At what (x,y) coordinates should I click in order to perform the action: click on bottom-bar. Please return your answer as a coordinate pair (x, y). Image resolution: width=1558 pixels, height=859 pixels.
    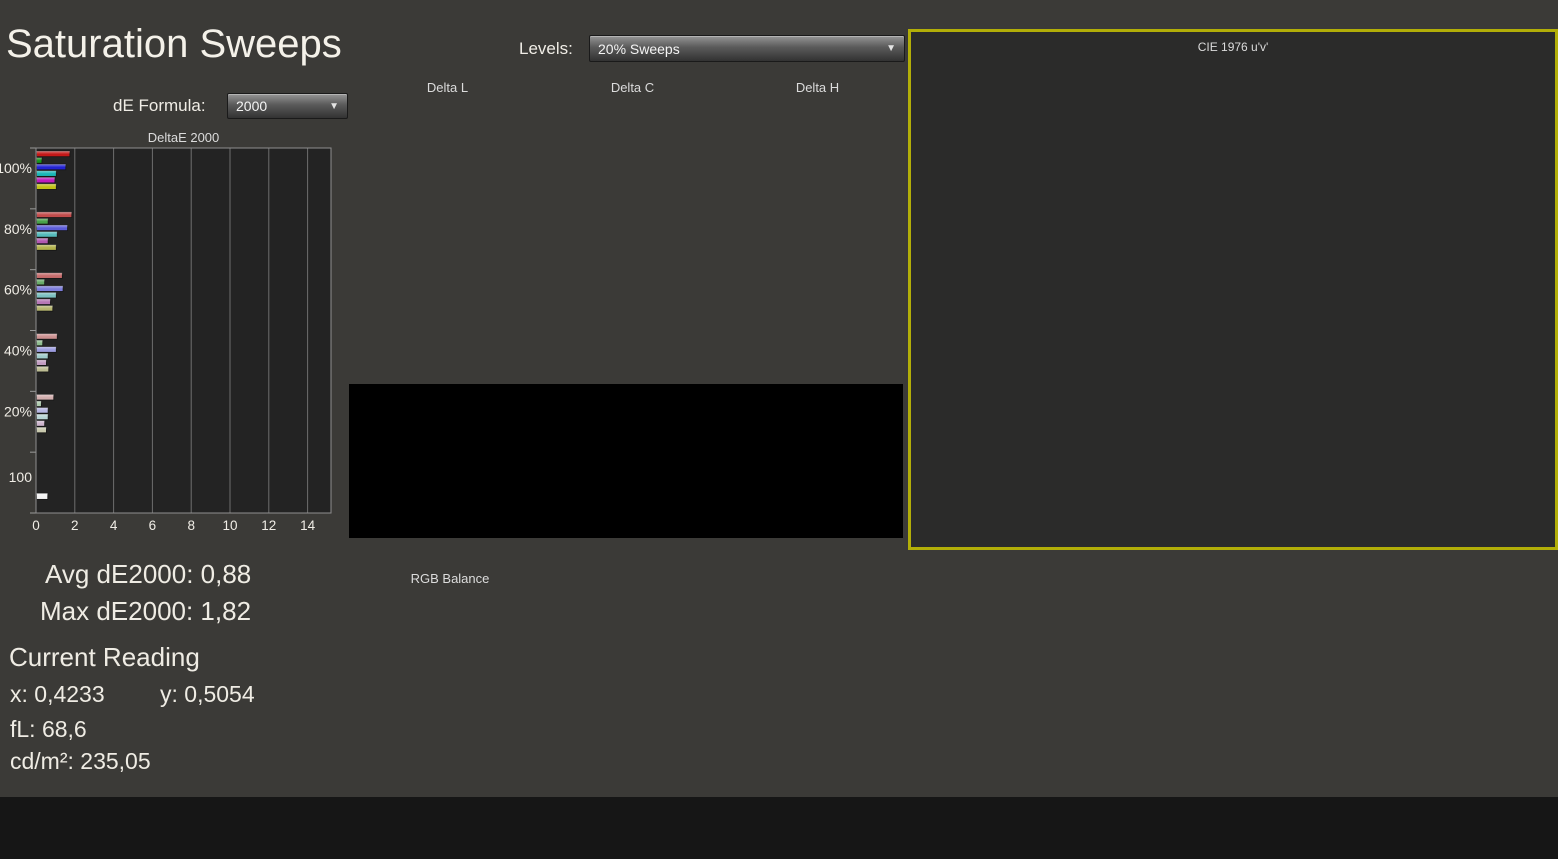
    Looking at the image, I should click on (779, 828).